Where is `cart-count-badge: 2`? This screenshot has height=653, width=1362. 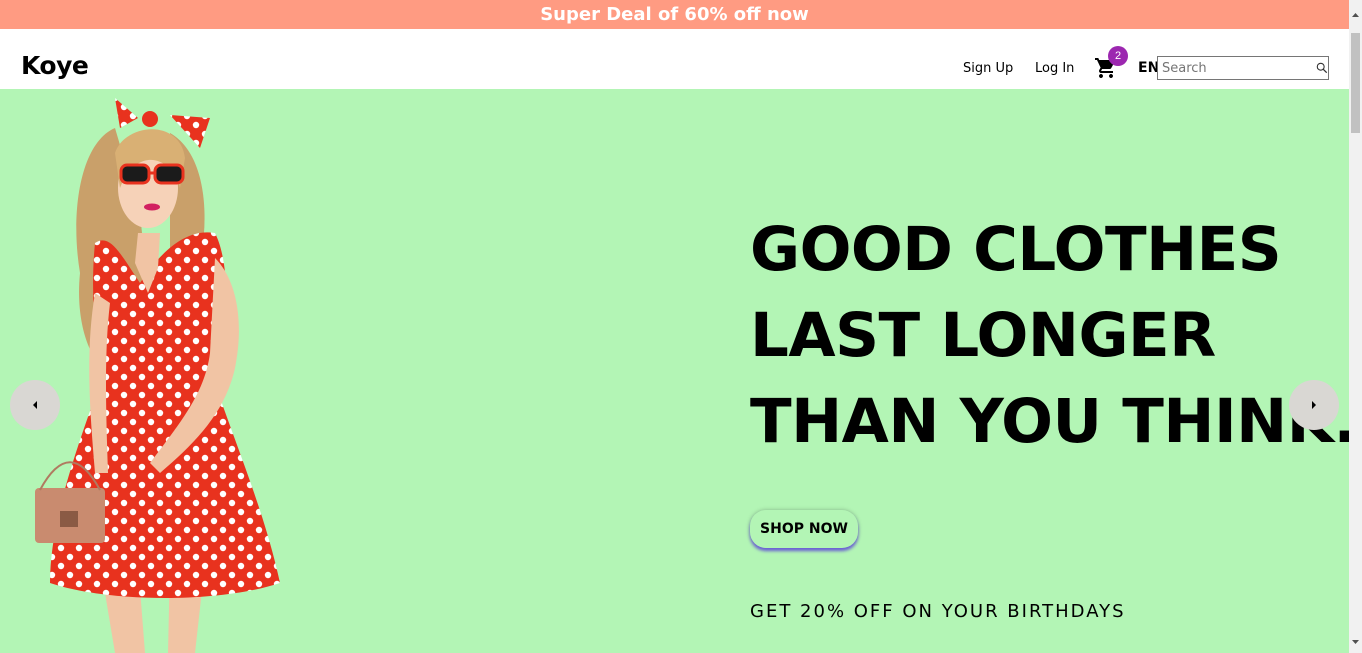 cart-count-badge: 2 is located at coordinates (1118, 56).